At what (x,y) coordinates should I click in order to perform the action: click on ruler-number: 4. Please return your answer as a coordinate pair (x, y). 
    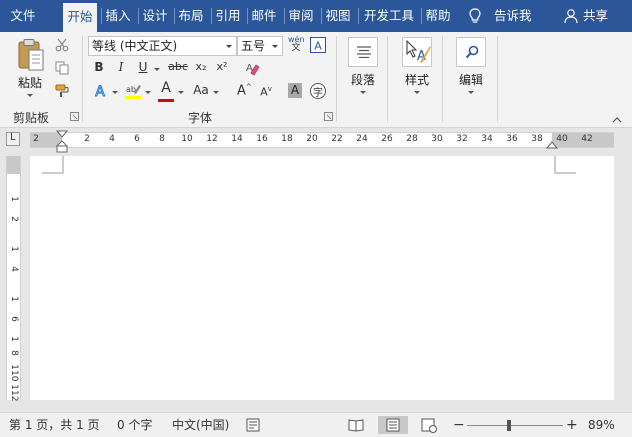
    Looking at the image, I should click on (112, 139).